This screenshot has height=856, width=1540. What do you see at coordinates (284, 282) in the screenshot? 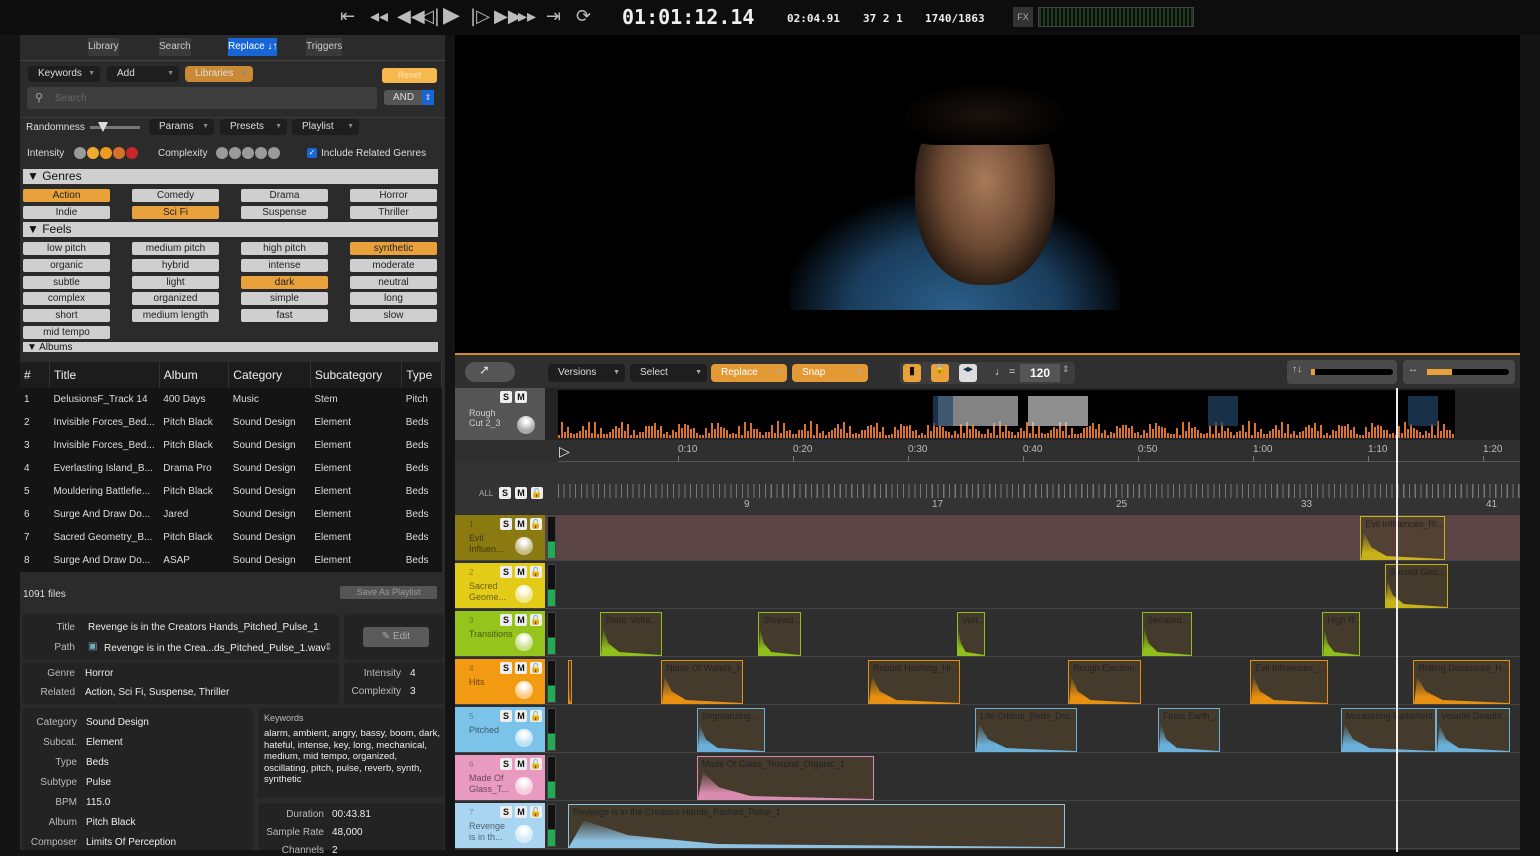
I see `feel-tag: dark` at bounding box center [284, 282].